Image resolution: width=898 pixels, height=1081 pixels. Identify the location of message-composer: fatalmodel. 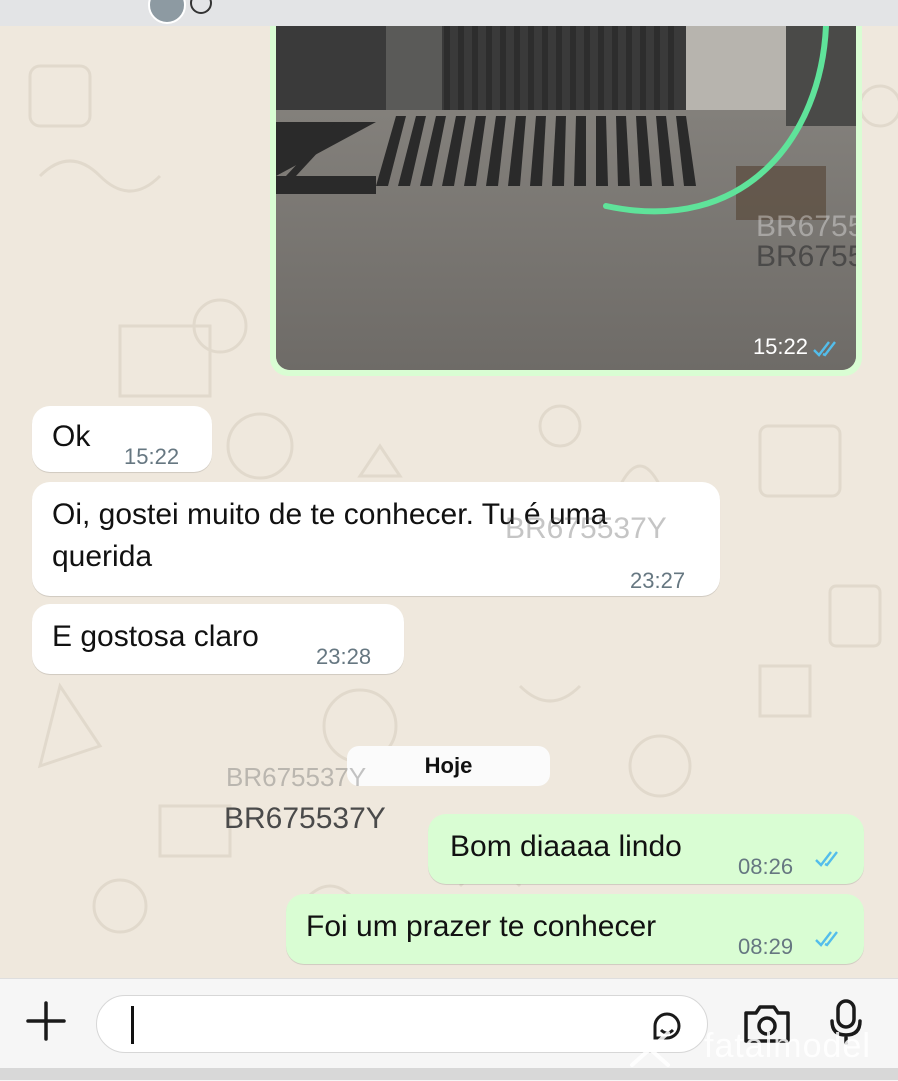
(449, 1029).